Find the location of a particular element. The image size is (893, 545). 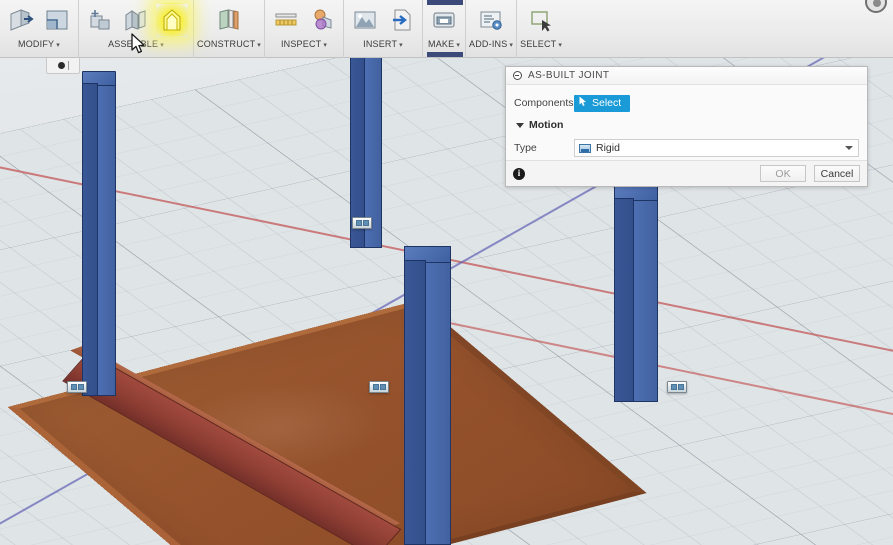

select-components-button: Select is located at coordinates (602, 103).